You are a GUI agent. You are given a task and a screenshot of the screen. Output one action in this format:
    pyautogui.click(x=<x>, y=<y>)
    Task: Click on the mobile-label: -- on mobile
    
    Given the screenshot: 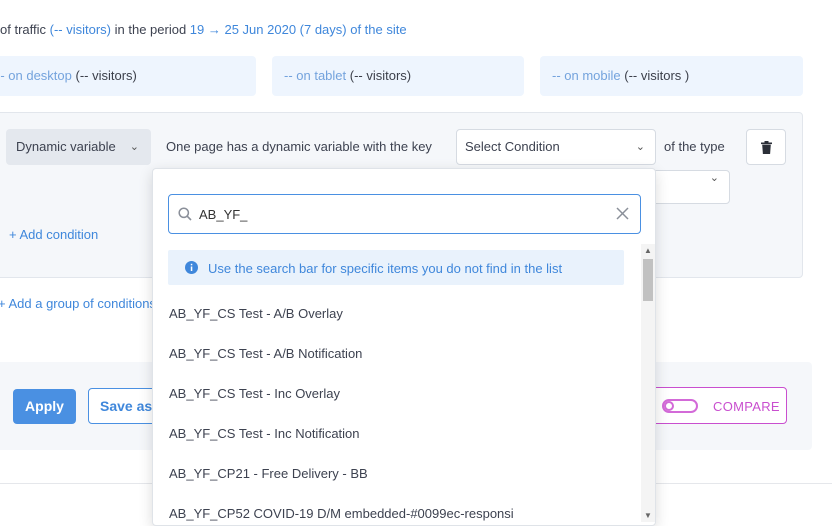 What is the action you would take?
    pyautogui.click(x=588, y=75)
    